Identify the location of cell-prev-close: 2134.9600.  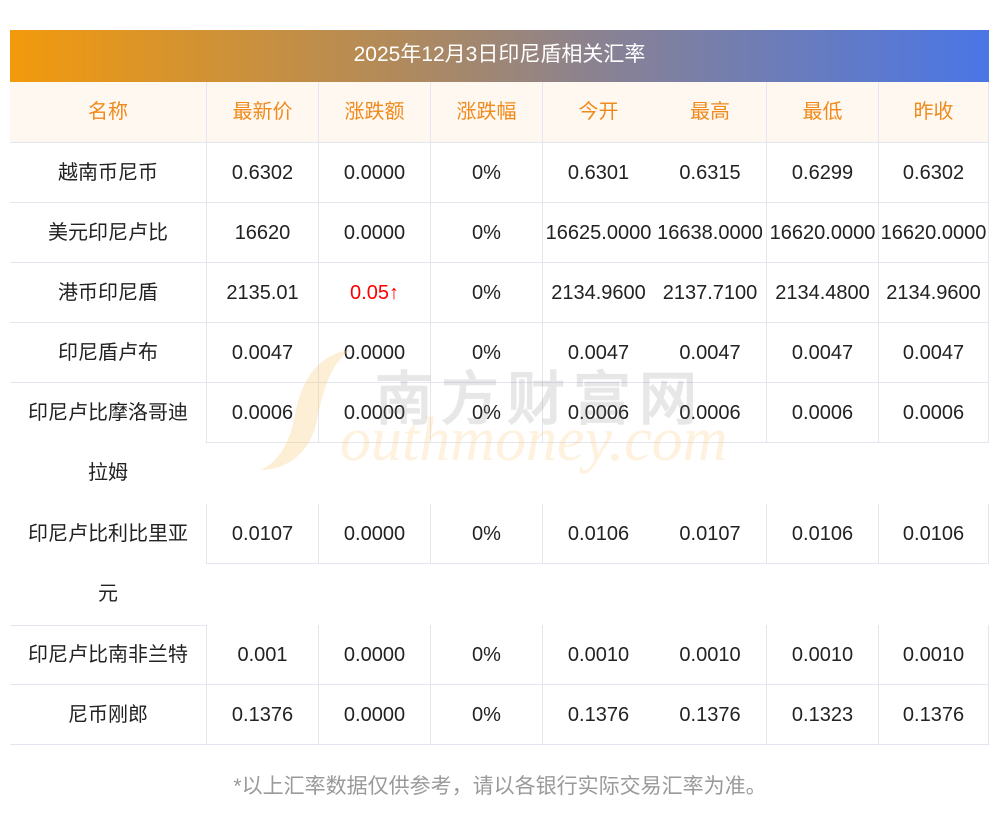
(933, 293).